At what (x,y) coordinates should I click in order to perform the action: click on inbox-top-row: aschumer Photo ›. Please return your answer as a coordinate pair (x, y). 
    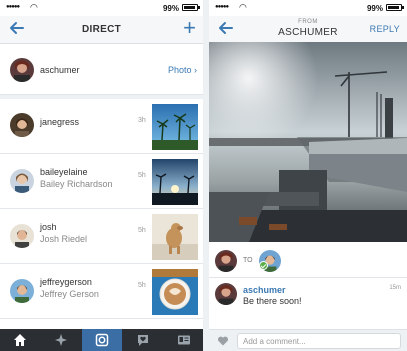
    Looking at the image, I should click on (101, 70).